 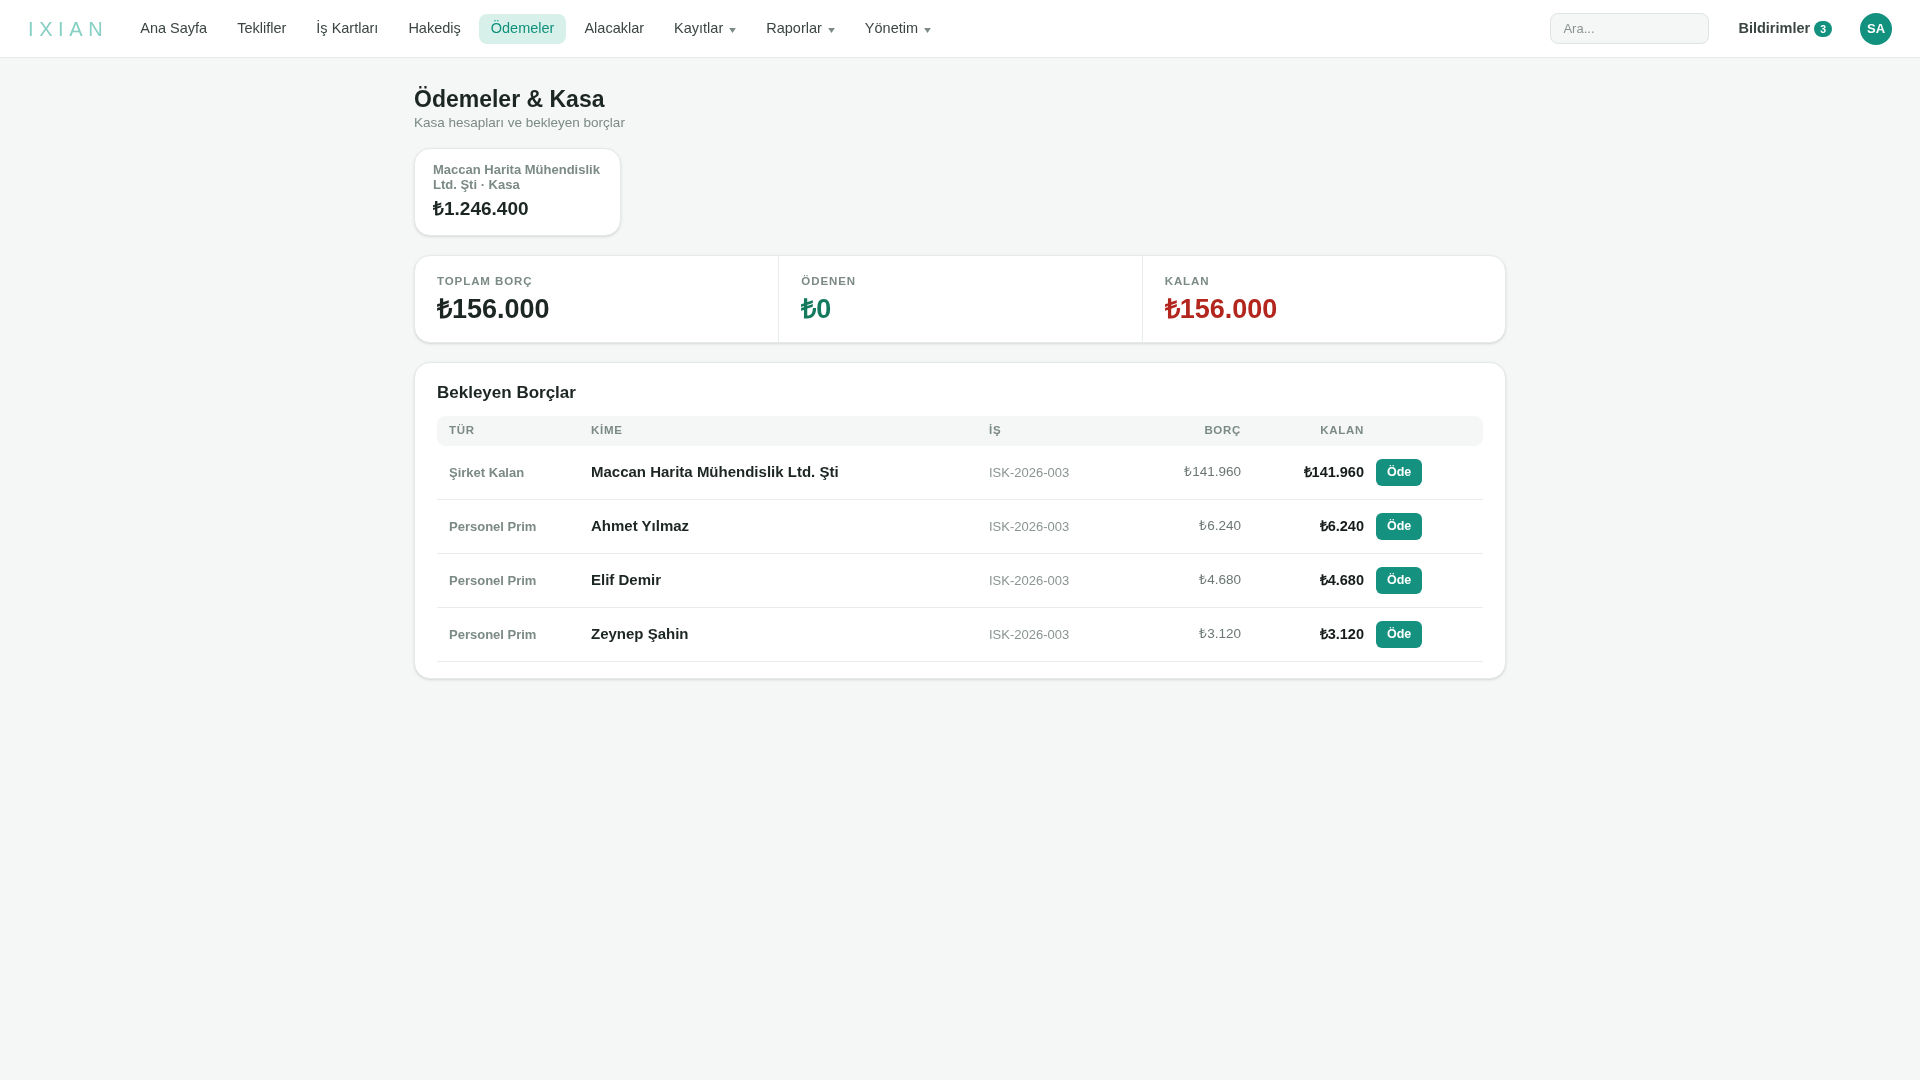 I want to click on recipient-cell-text: Ahmet Yılmaz, so click(x=640, y=526).